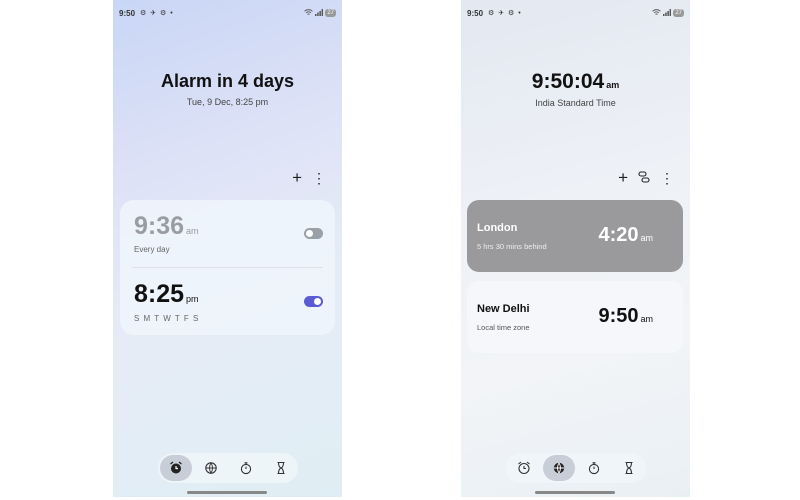 The height and width of the screenshot is (500, 800). Describe the element at coordinates (618, 235) in the screenshot. I see `city-time-value: 4:20` at that location.